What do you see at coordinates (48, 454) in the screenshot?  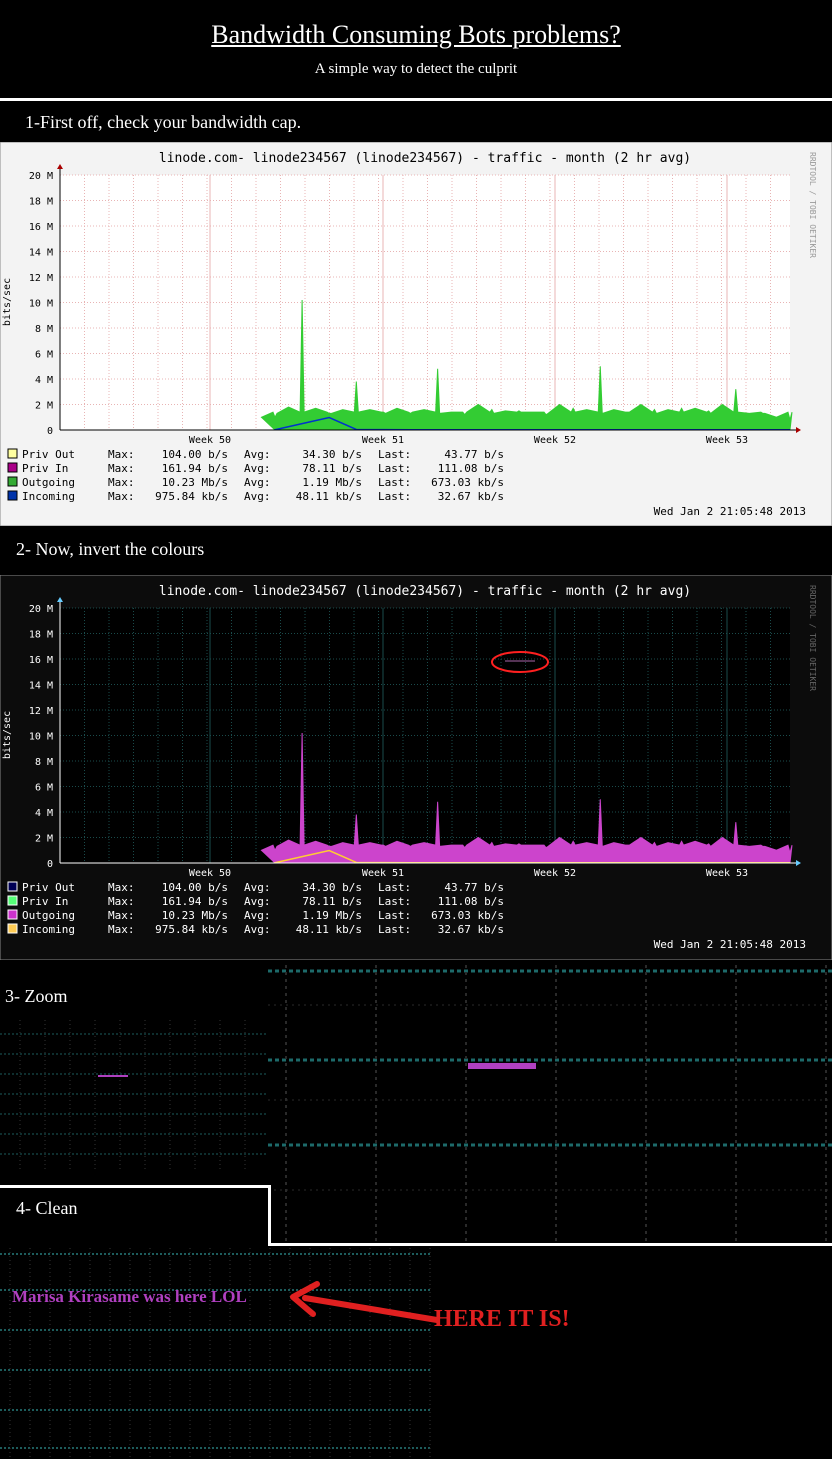 I see `legend-name: Priv Out` at bounding box center [48, 454].